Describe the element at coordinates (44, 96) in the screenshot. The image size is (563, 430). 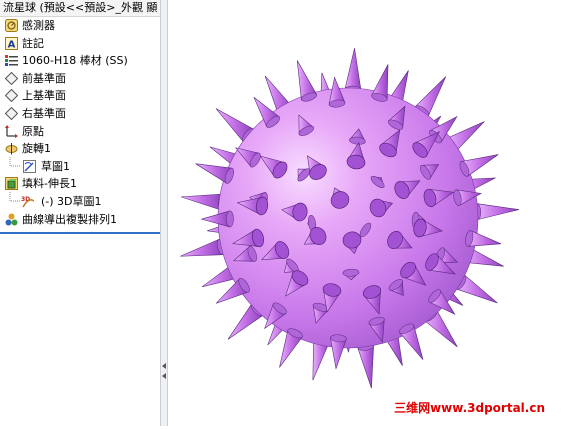
I see `tree-item-label: 上基準面` at that location.